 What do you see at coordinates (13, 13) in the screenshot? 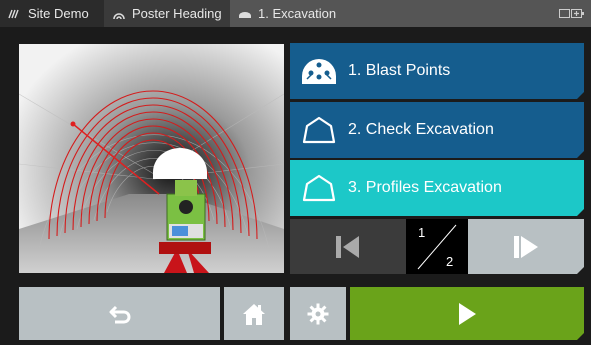
I see `site-icon` at bounding box center [13, 13].